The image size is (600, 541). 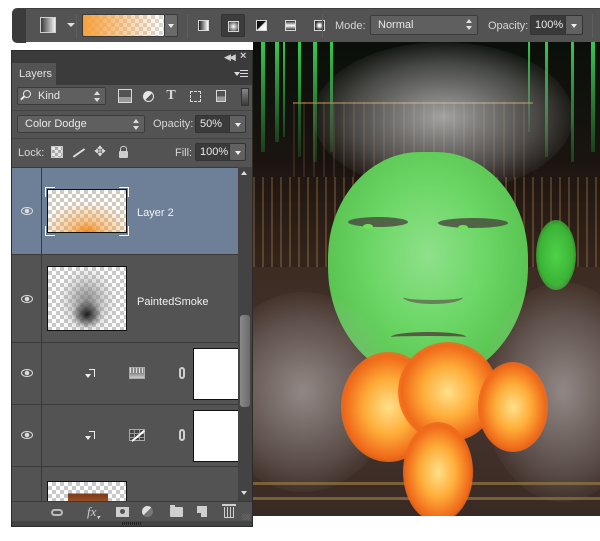 I want to click on layer-row-building, so click(x=125, y=484).